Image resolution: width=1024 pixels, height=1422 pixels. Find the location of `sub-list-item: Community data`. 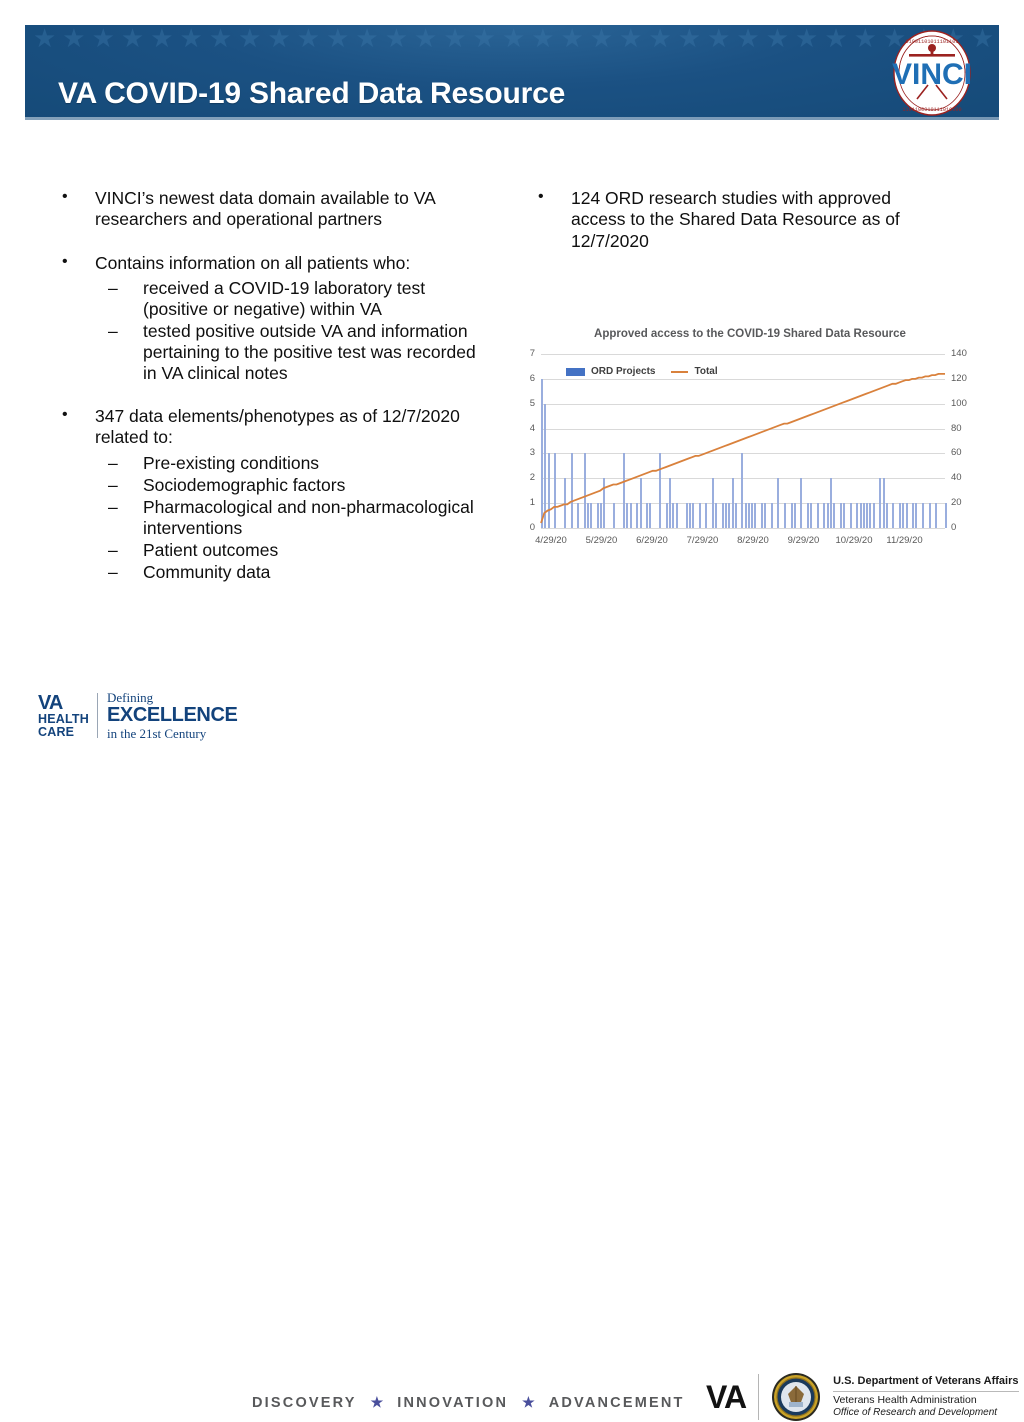

sub-list-item: Community data is located at coordinates (288, 572).